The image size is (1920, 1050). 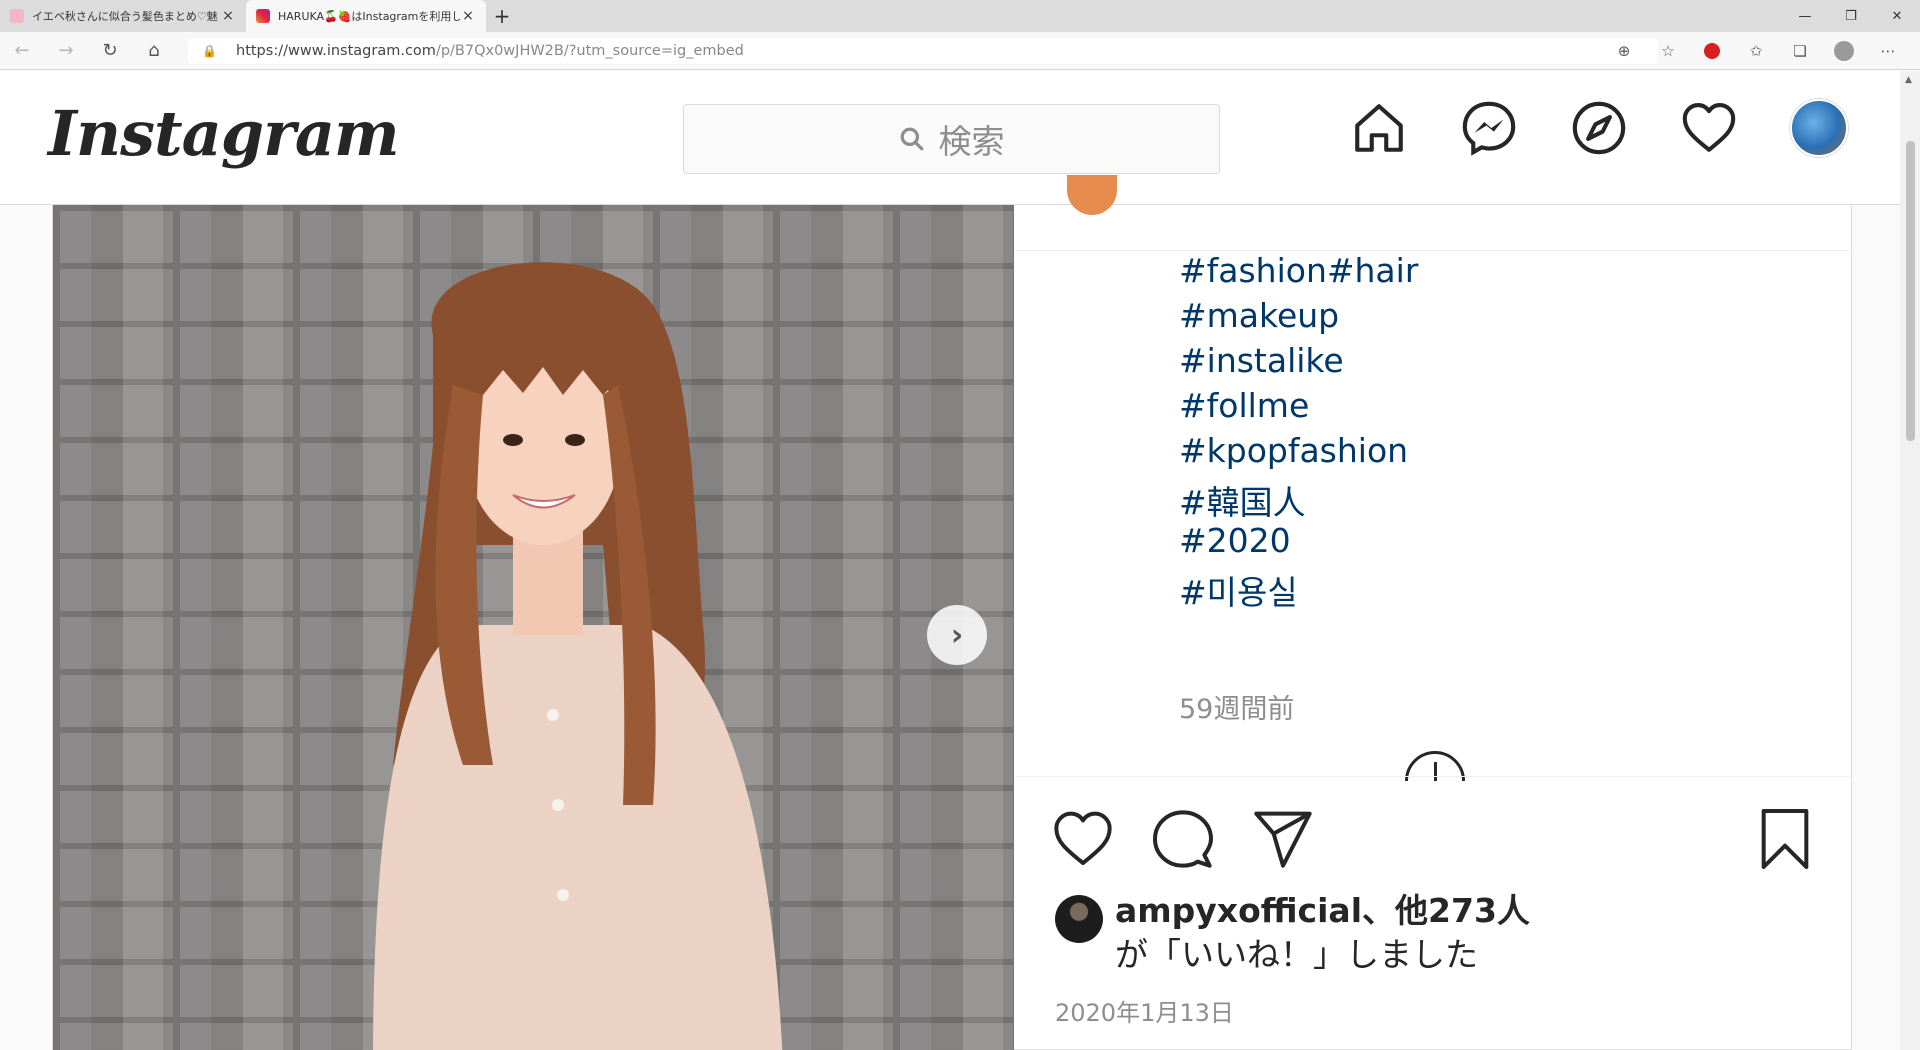 I want to click on hashtag-link: #instalike, so click(x=1261, y=360).